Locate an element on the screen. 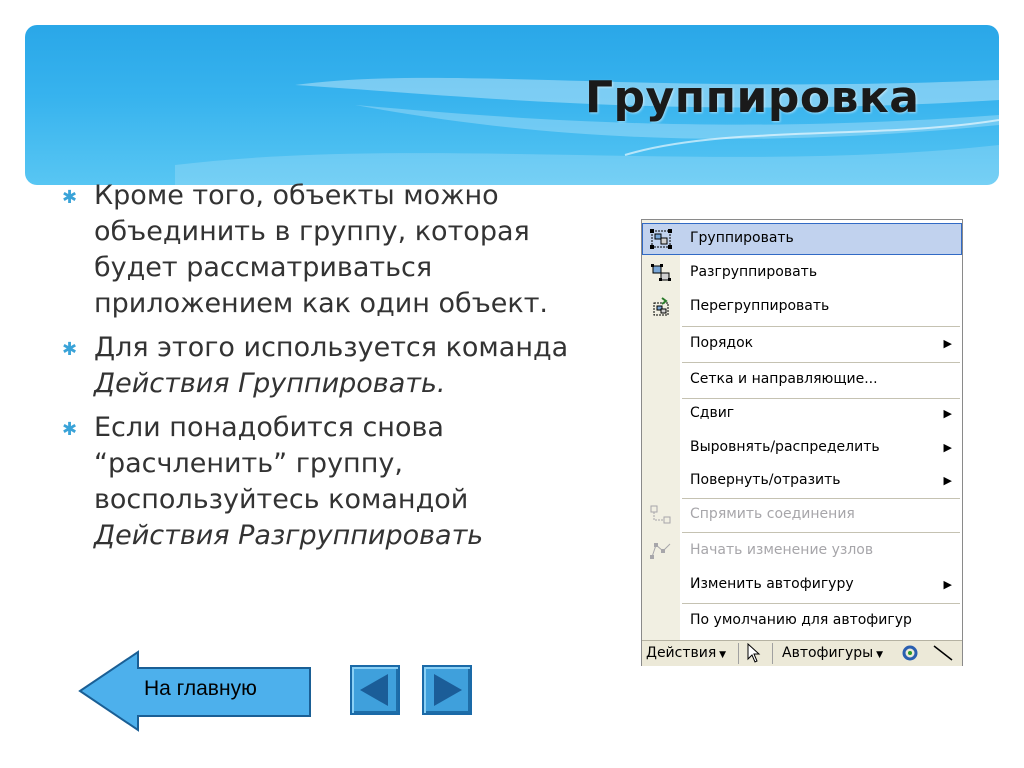 This screenshot has width=1024, height=768. menu-item-label: Сдвиг is located at coordinates (712, 413).